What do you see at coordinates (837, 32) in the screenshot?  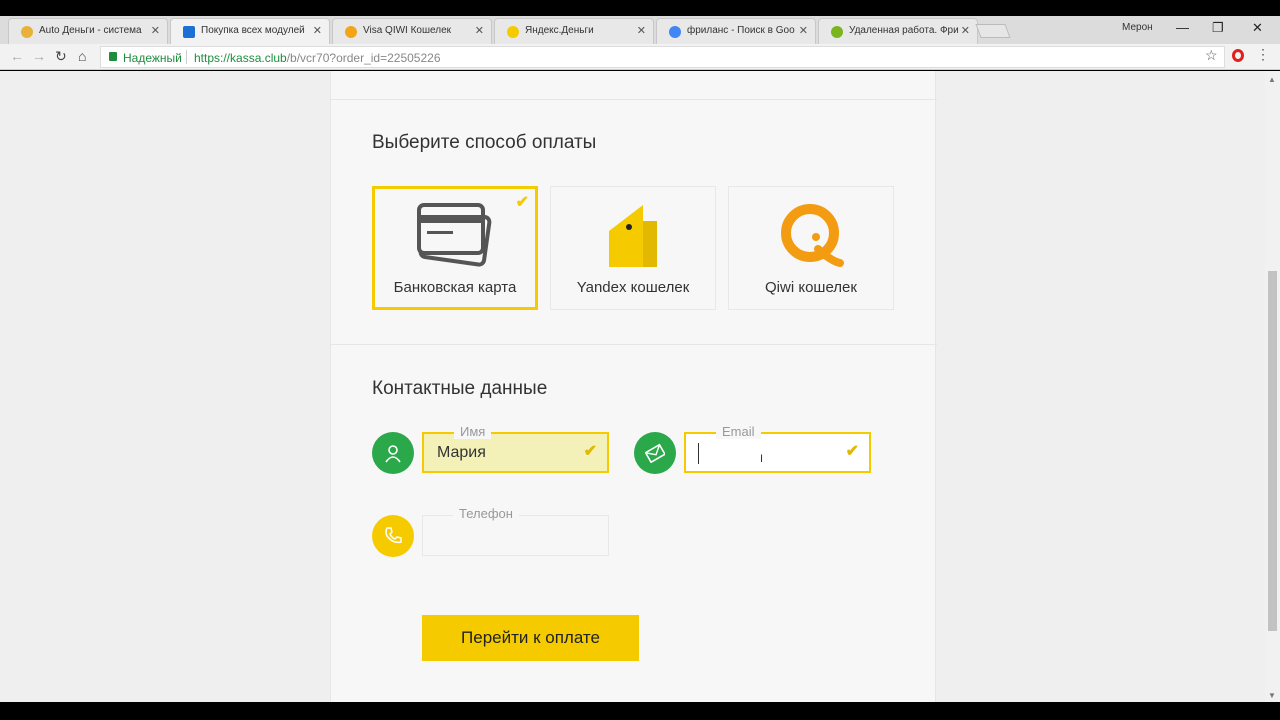 I see `fl-favicon-icon` at bounding box center [837, 32].